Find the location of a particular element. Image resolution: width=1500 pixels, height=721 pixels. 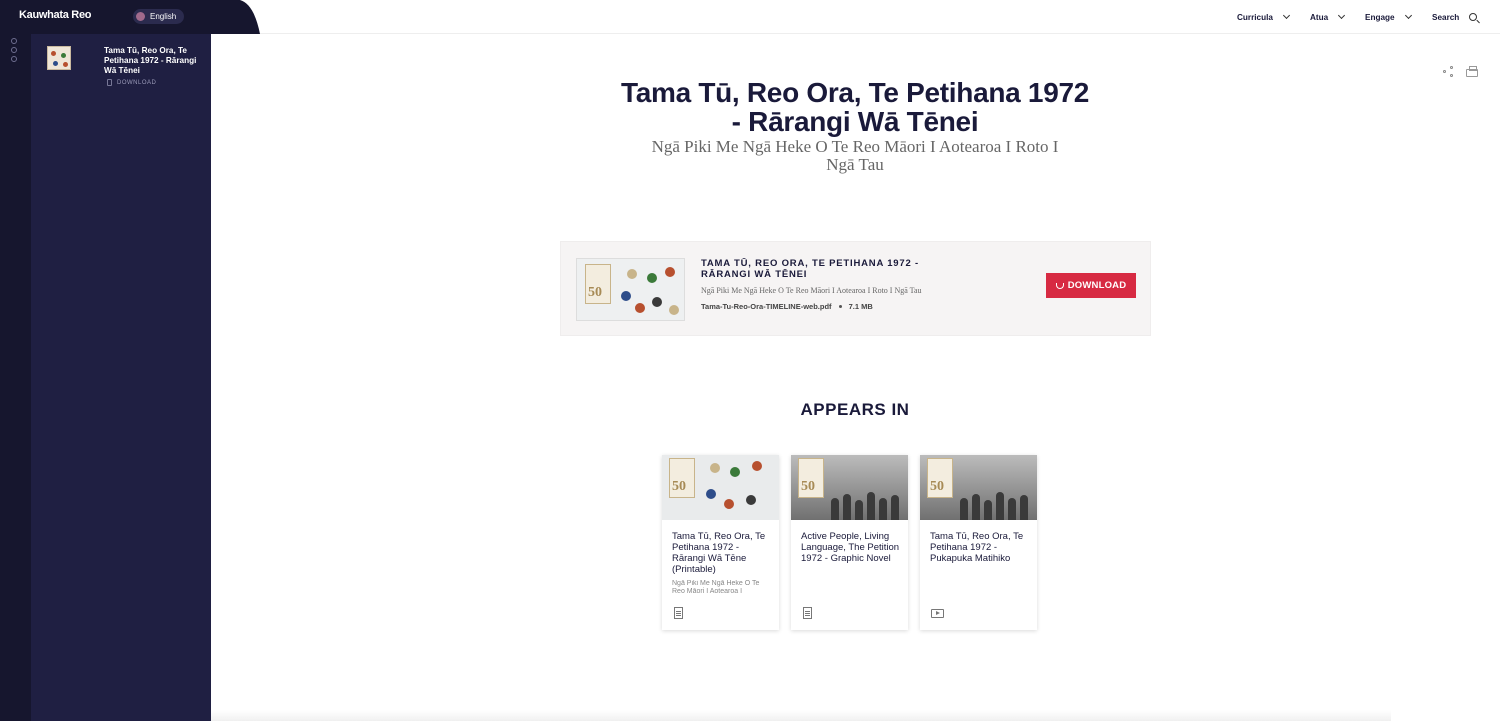

print-icon is located at coordinates (1472, 71).